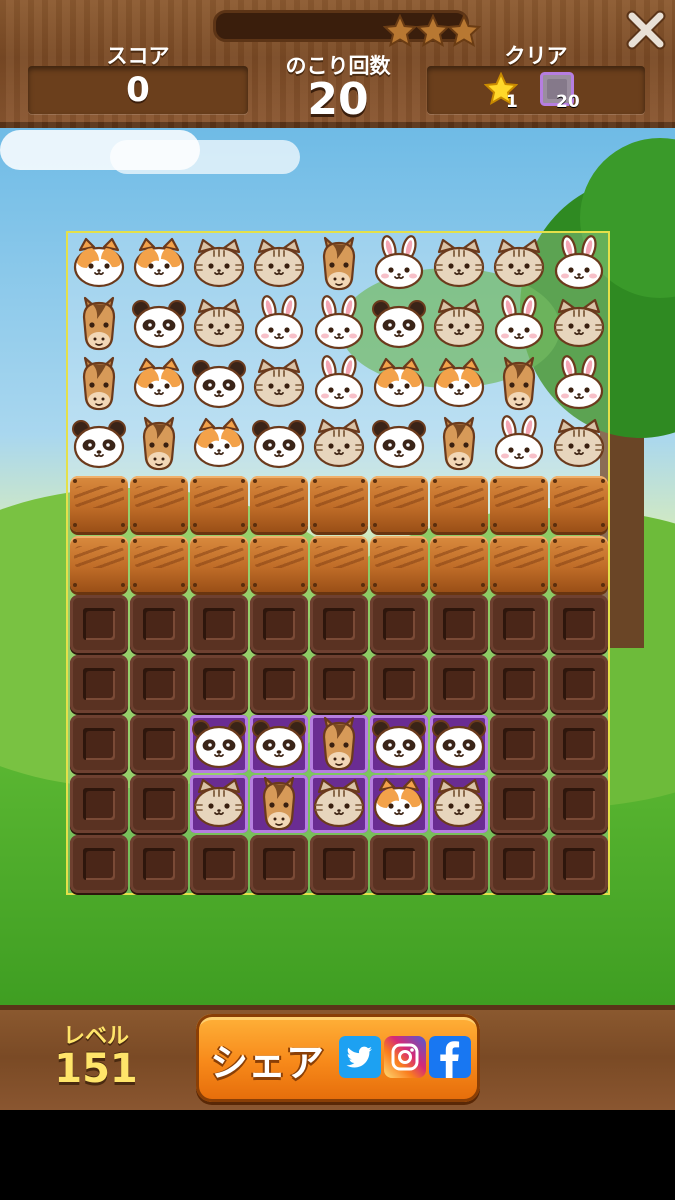 This screenshot has width=675, height=1200. What do you see at coordinates (338, 1058) in the screenshot?
I see `share-button: シェア` at bounding box center [338, 1058].